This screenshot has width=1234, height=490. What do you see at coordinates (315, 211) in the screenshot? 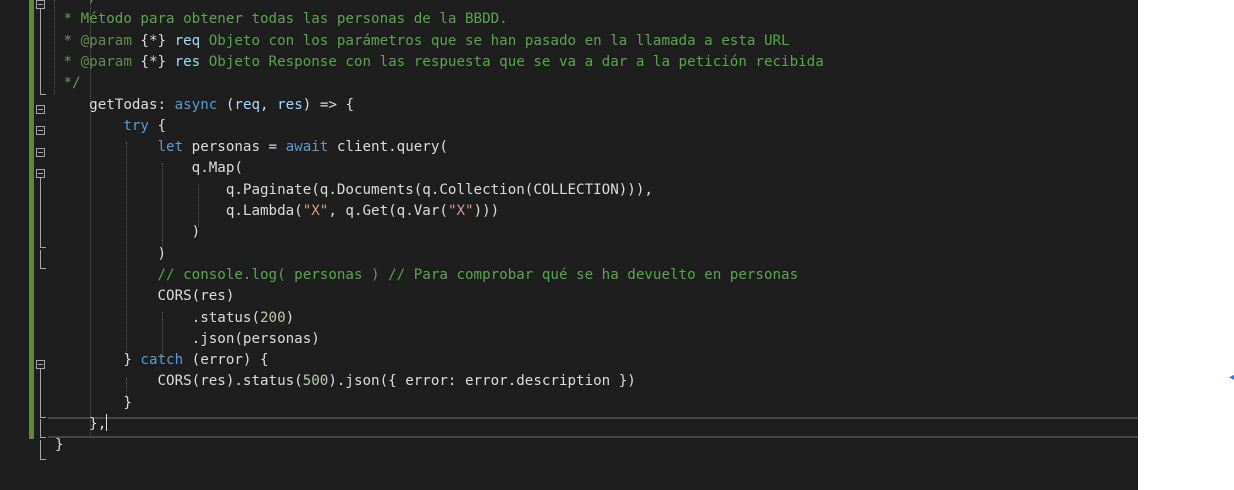
I see `code-token: "X"` at bounding box center [315, 211].